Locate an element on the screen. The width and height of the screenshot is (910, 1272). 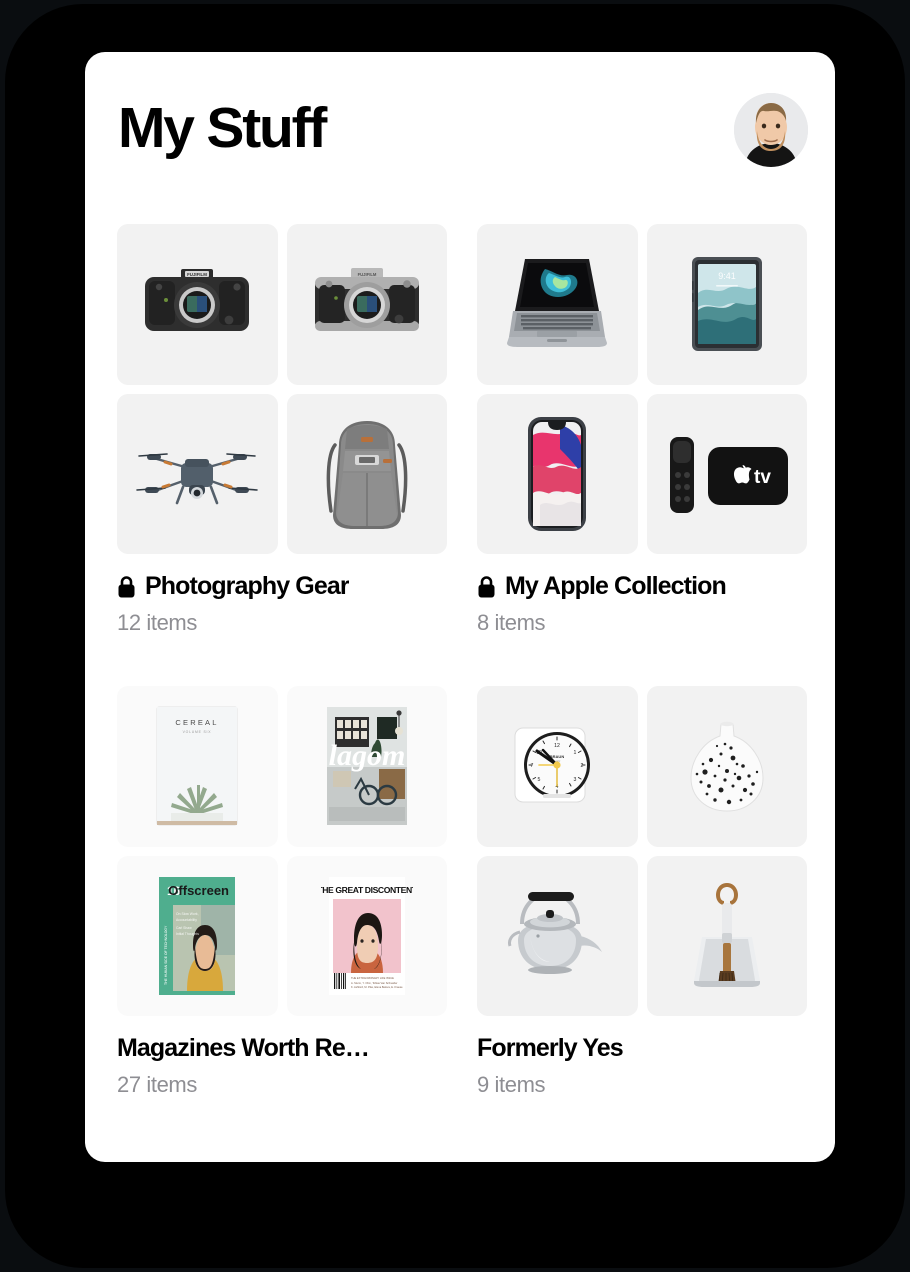
page-title: My Stuff is located at coordinates (222, 128).